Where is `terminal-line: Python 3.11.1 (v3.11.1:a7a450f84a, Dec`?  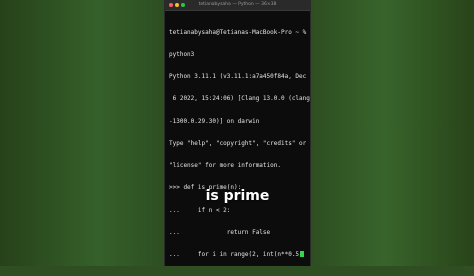
terminal-line: Python 3.11.1 (v3.11.1:a7a450f84a, Dec is located at coordinates (238, 77).